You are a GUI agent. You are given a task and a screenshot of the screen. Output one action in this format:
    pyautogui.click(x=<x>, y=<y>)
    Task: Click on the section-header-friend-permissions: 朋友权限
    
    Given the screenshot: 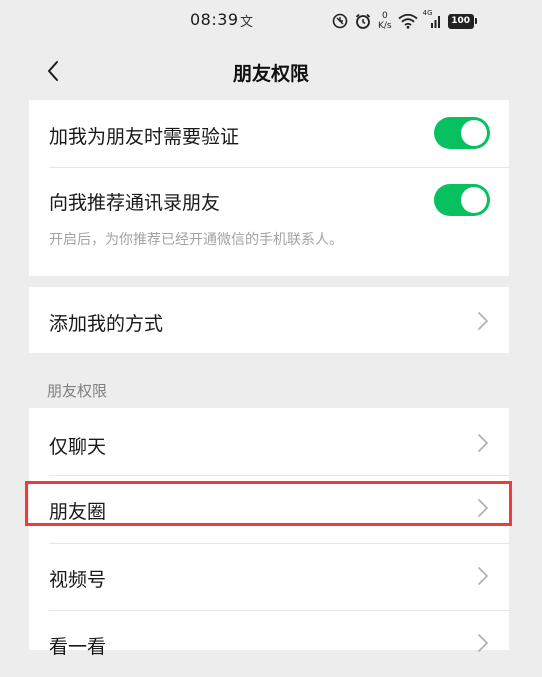 What is the action you would take?
    pyautogui.click(x=77, y=391)
    